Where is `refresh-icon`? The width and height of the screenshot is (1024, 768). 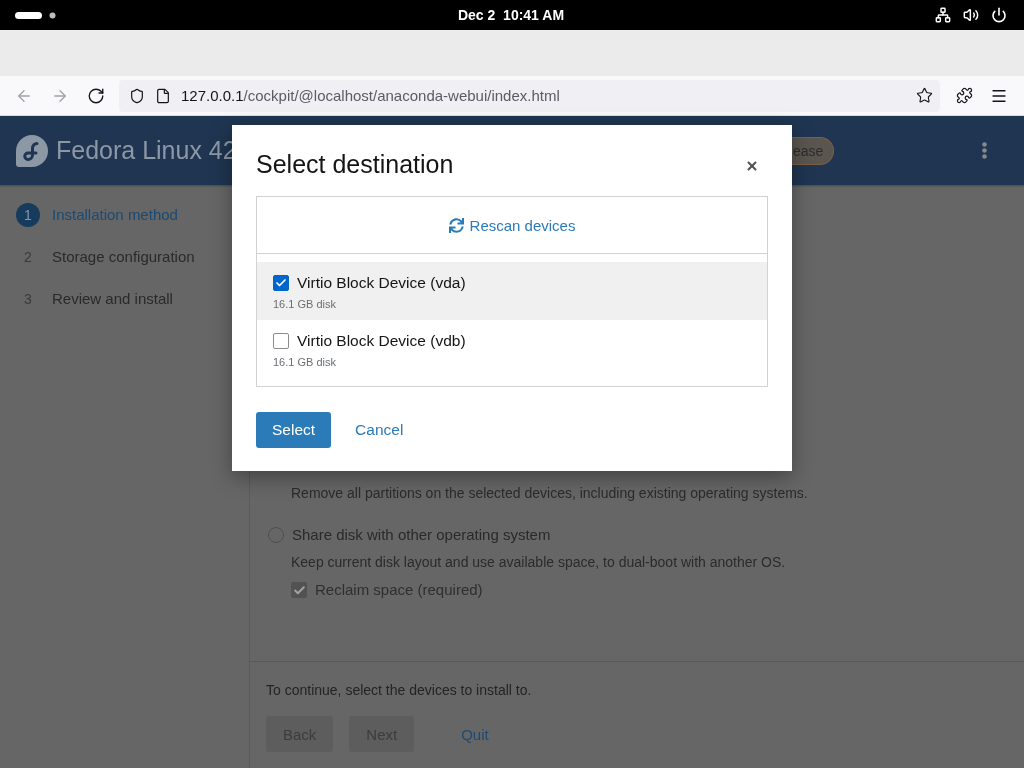 refresh-icon is located at coordinates (456, 225).